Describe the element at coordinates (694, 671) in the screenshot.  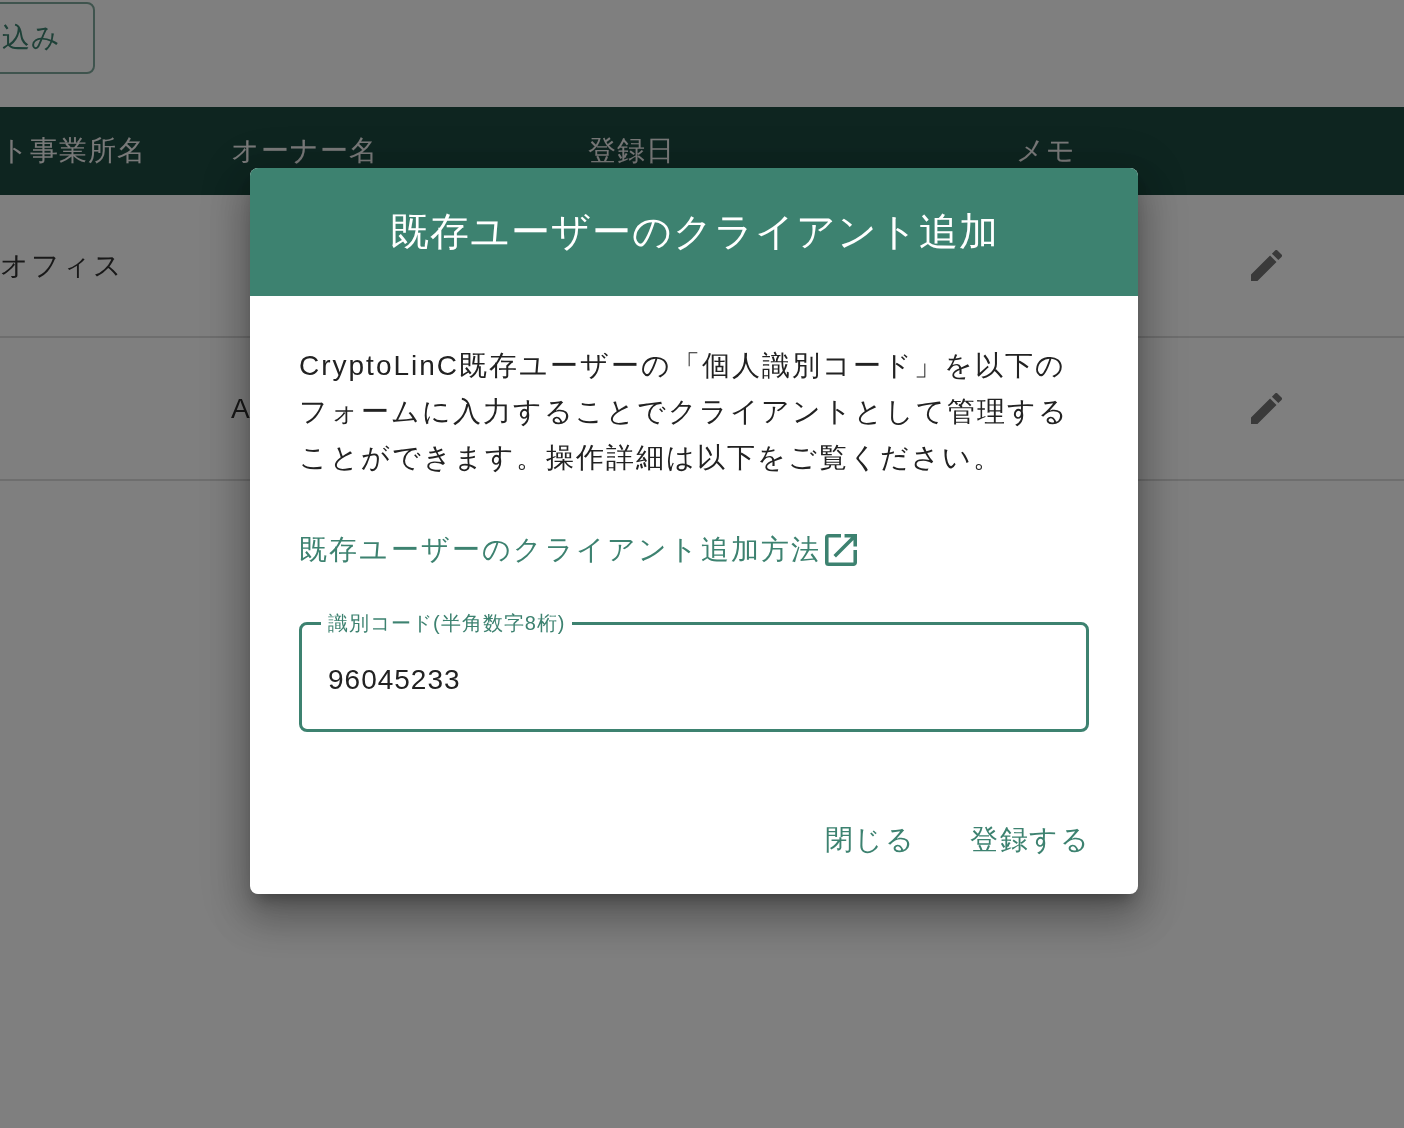
I see `code-input-field: 識別コード(半角数字8桁) 96045233` at that location.